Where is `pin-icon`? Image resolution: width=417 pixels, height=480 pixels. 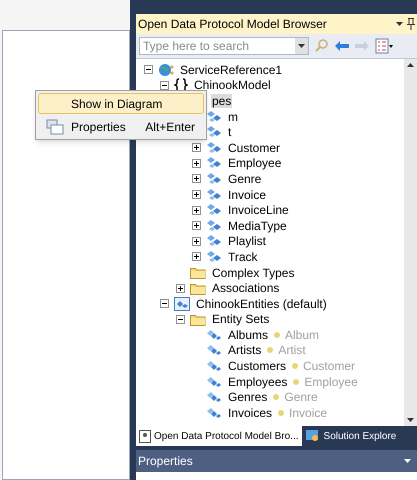 pin-icon is located at coordinates (411, 24).